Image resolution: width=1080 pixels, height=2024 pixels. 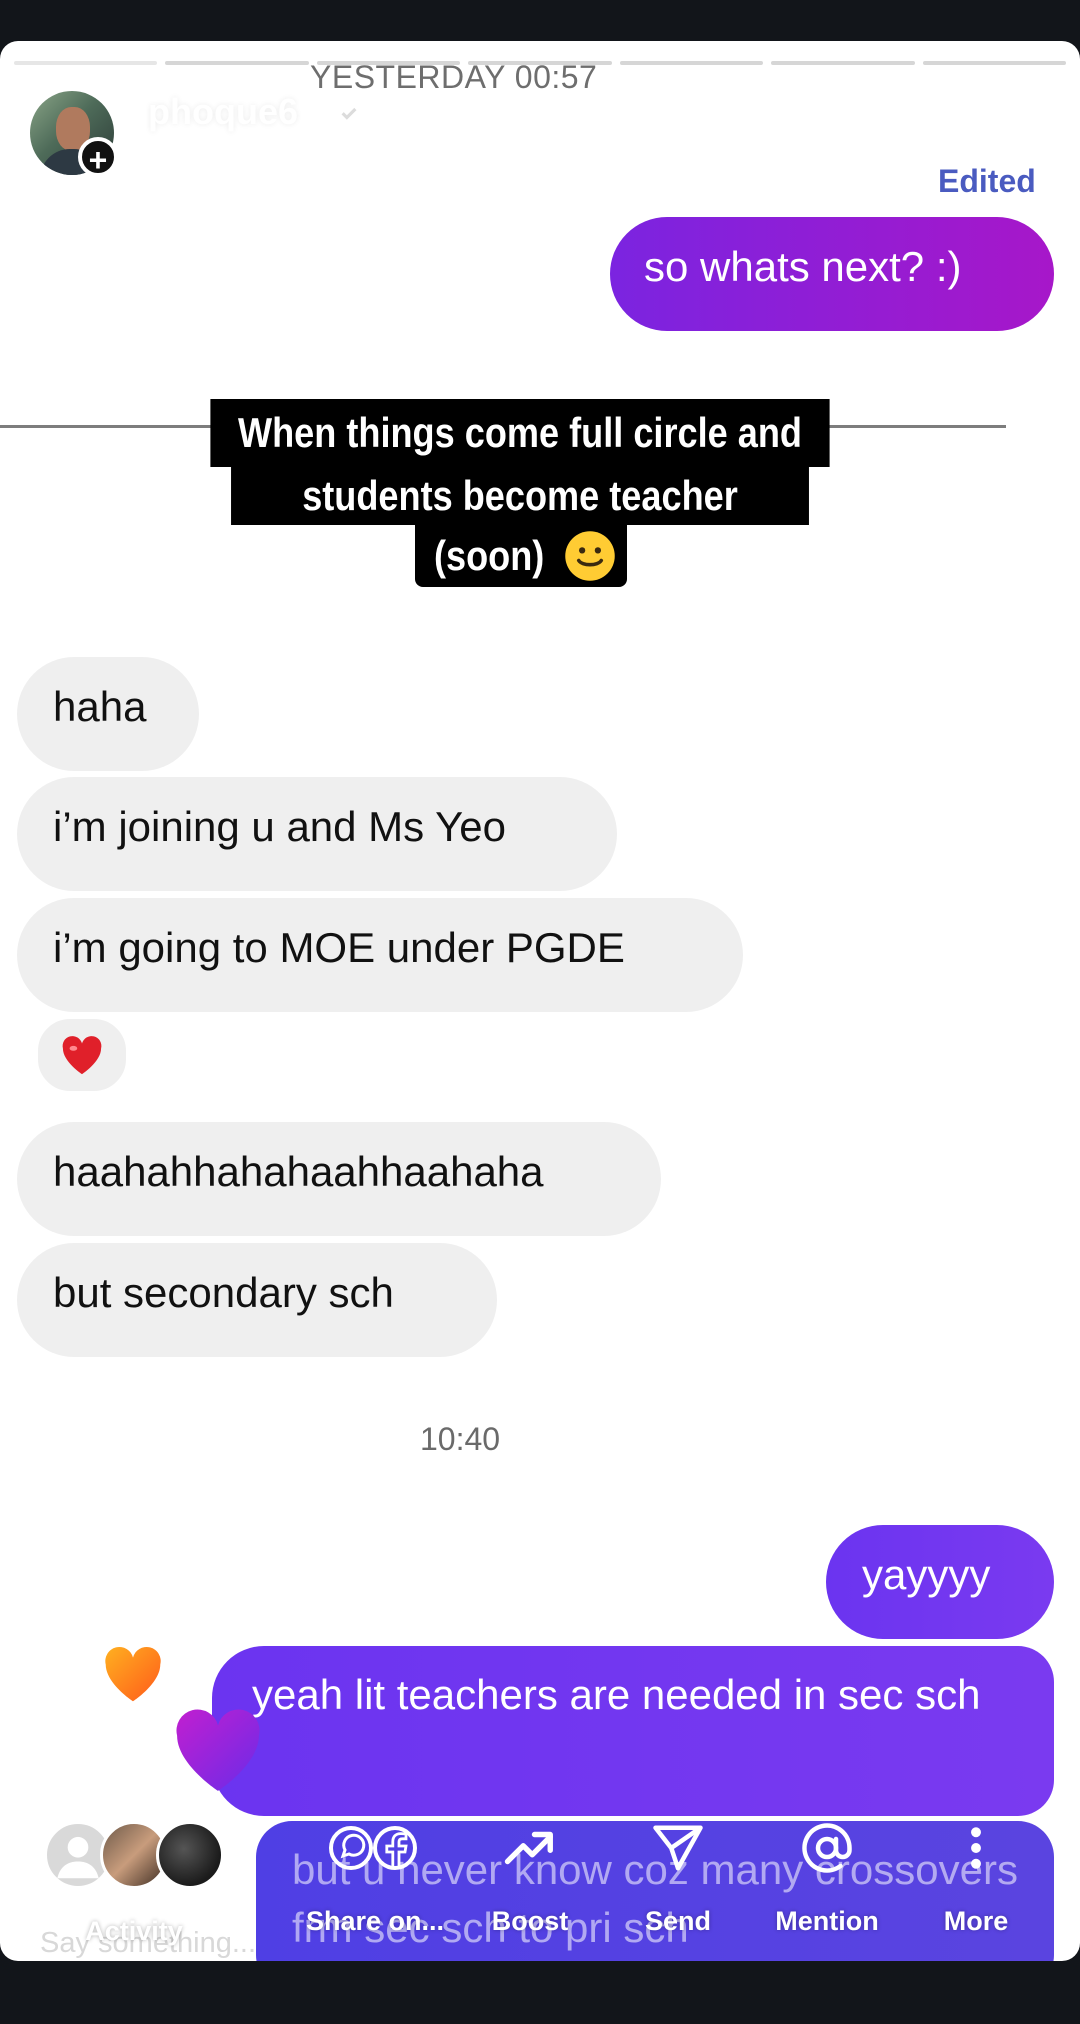 I want to click on caption-line-2: students become teacher colleagues, so click(x=520, y=522).